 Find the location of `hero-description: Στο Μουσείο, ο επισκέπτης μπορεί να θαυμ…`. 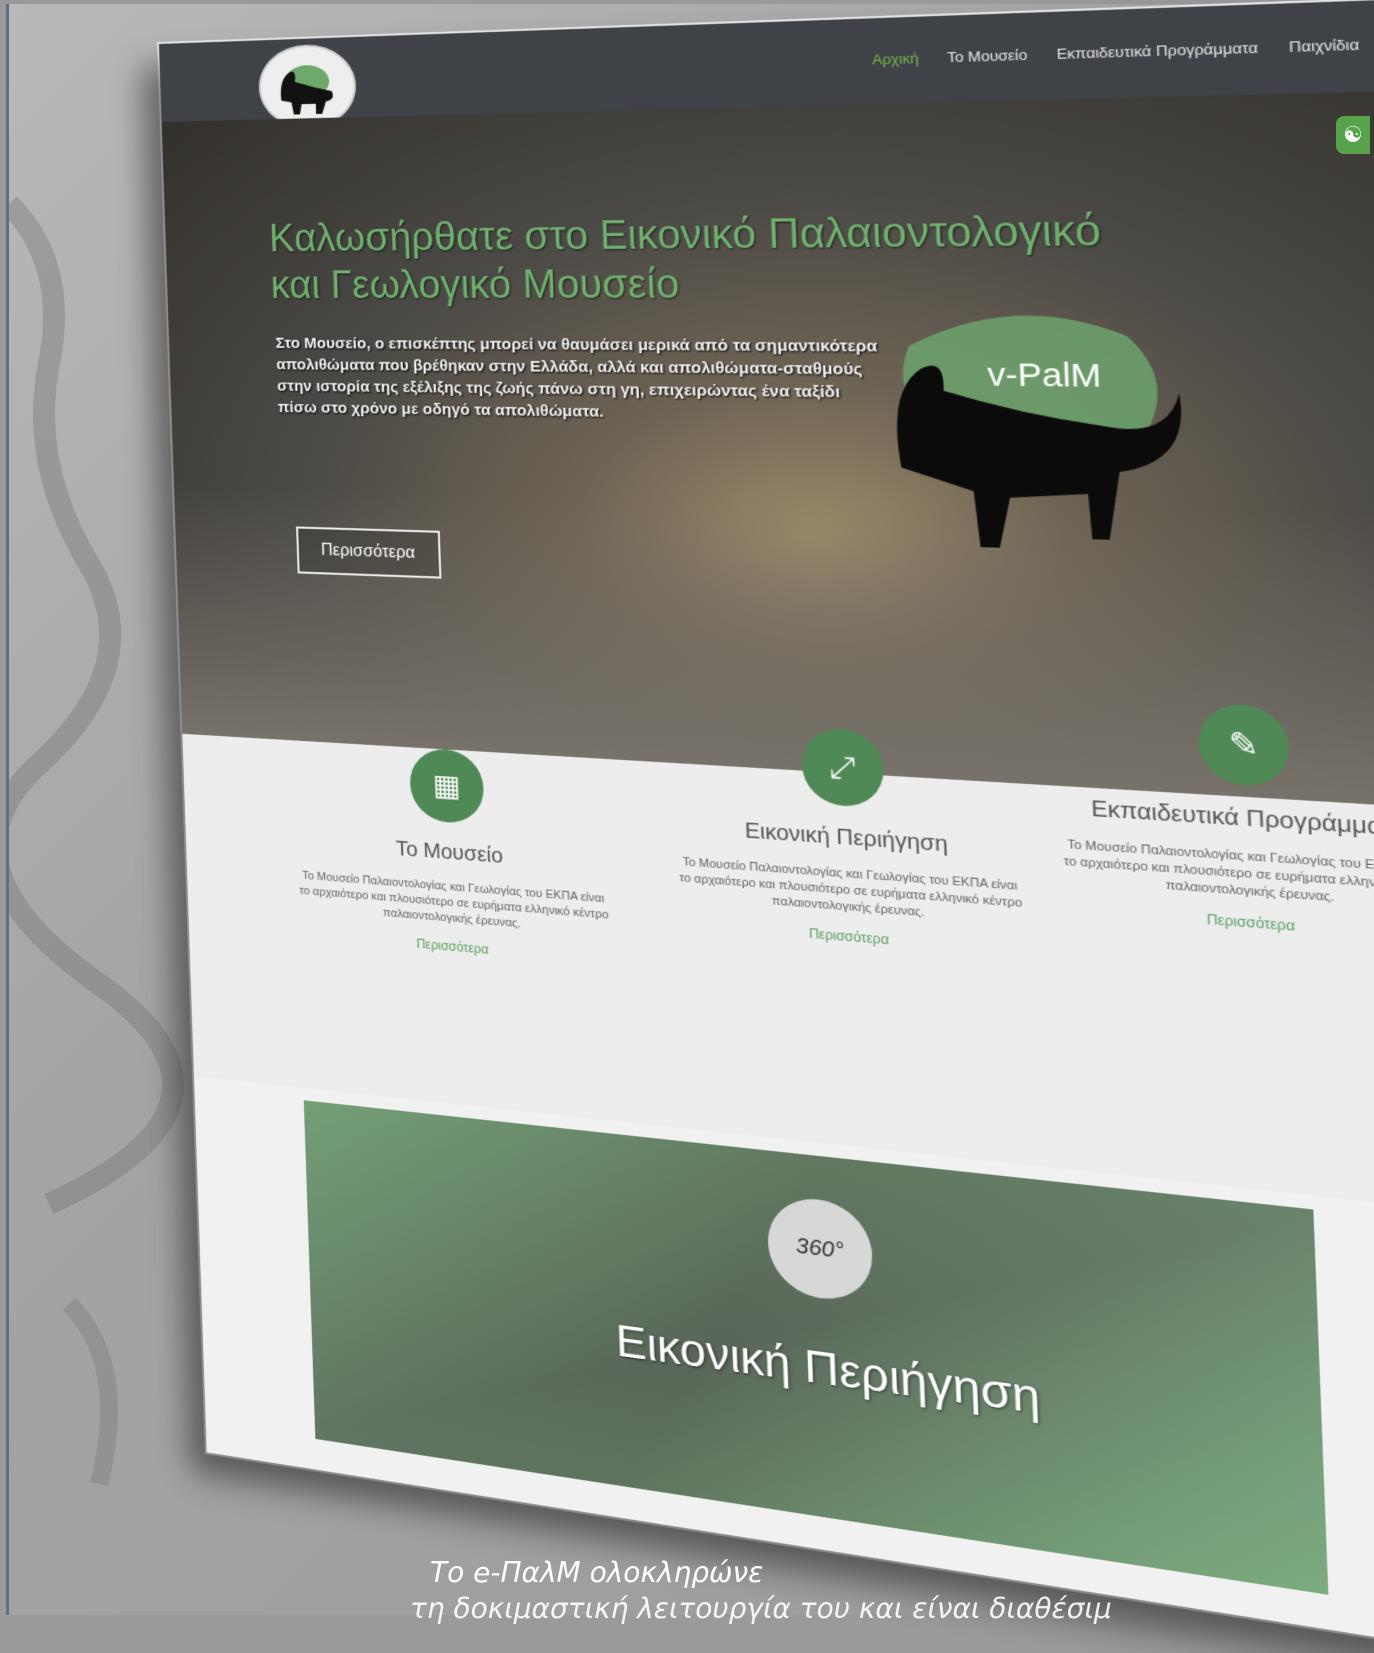

hero-description: Στο Μουσείο, ο επισκέπτης μπορεί να θαυμ… is located at coordinates (576, 378).